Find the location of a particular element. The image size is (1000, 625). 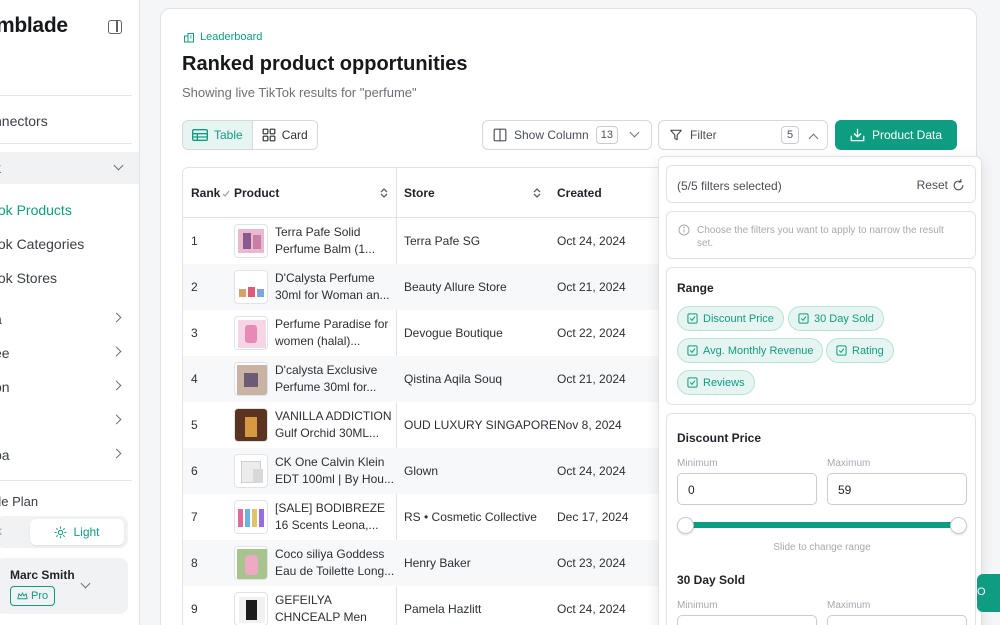

chip-discount-price: Discount Price is located at coordinates (730, 318).